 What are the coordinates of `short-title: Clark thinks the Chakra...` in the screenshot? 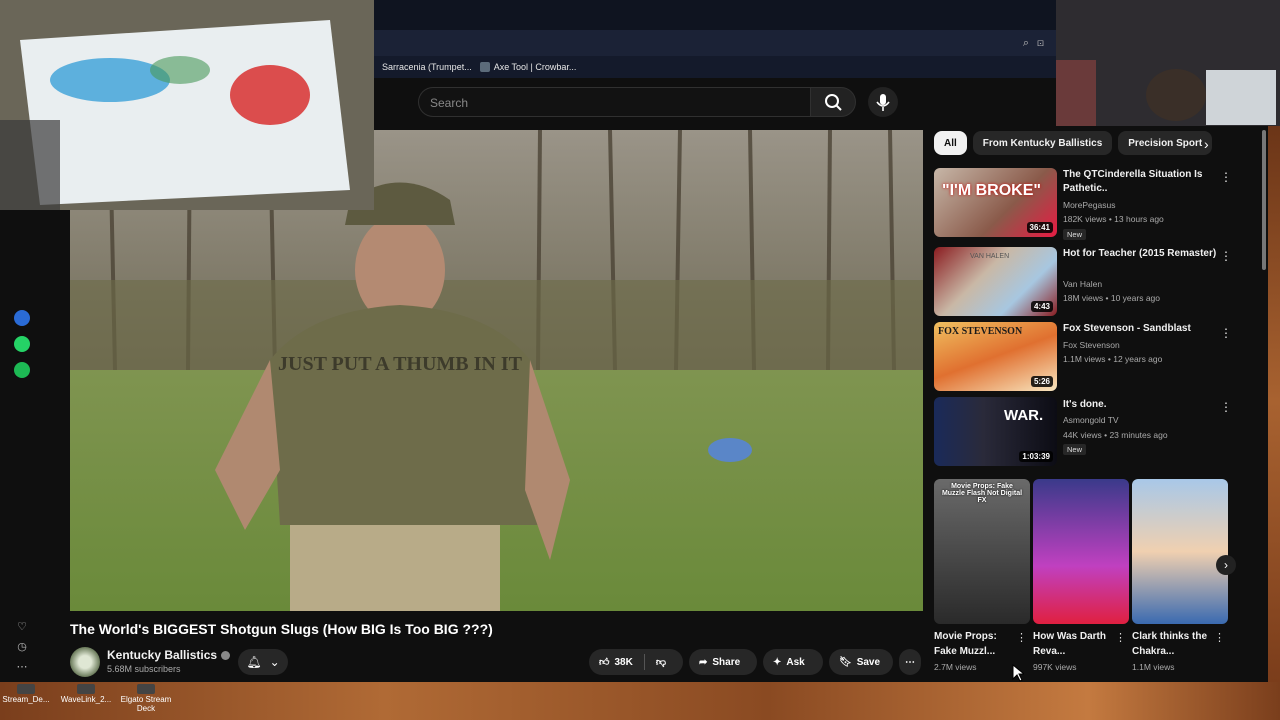 It's located at (1171, 644).